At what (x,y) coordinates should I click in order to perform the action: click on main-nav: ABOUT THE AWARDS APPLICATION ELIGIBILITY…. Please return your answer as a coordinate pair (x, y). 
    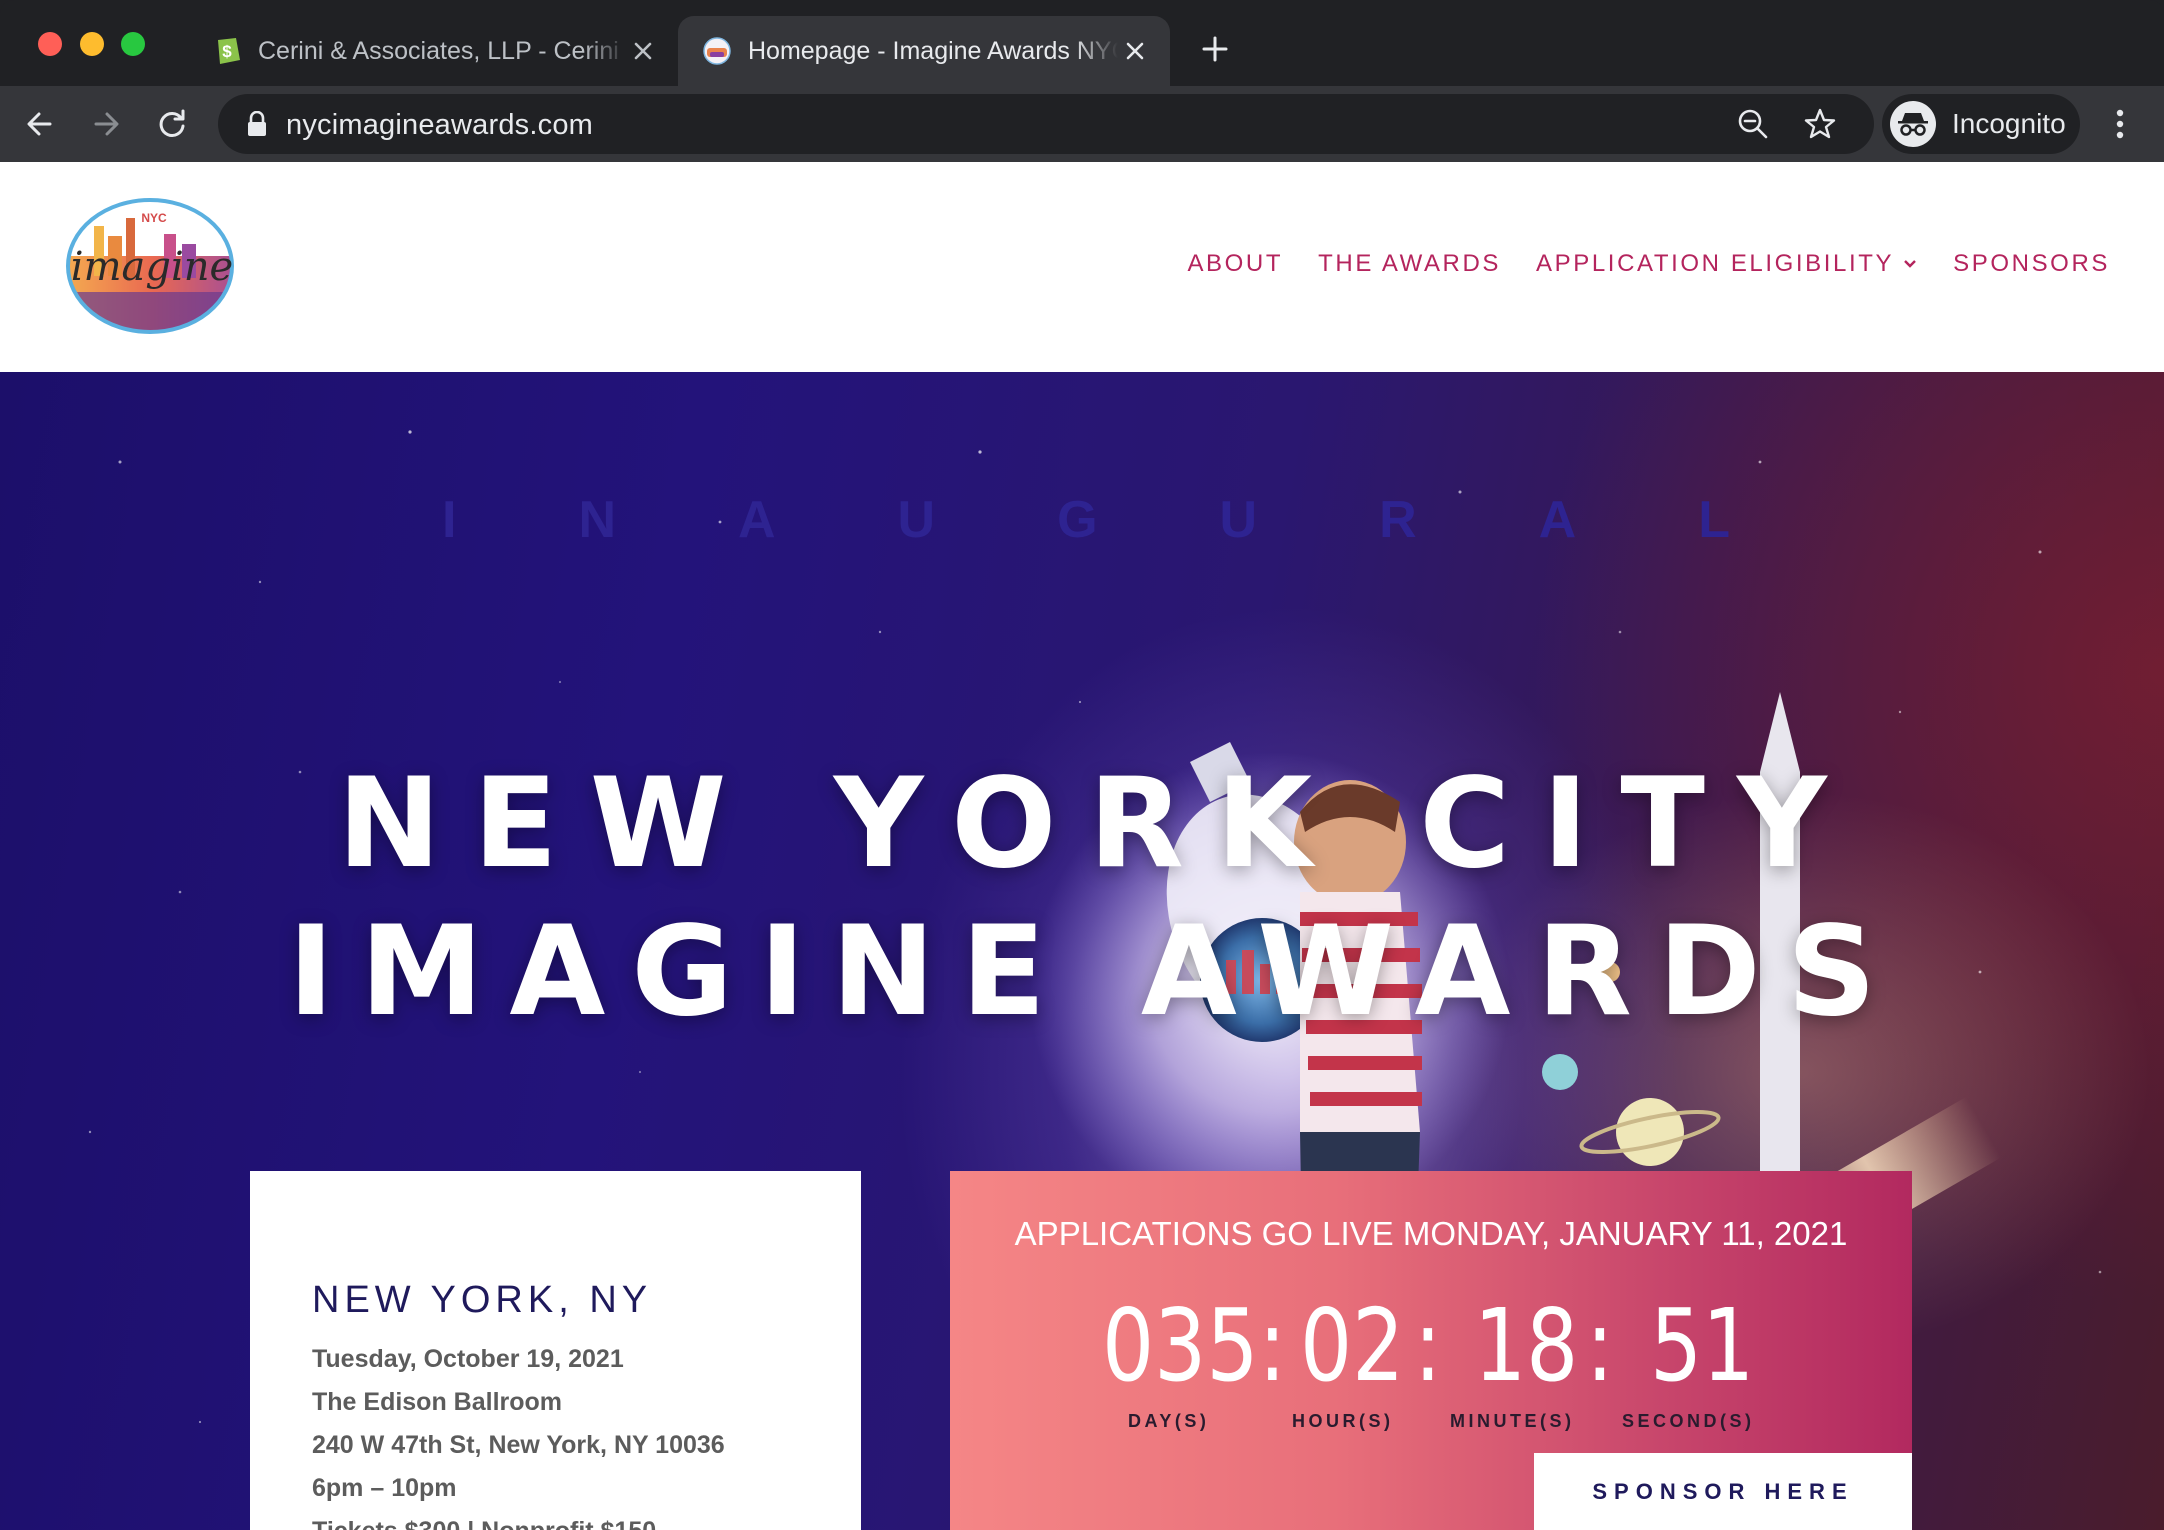
    Looking at the image, I should click on (1631, 264).